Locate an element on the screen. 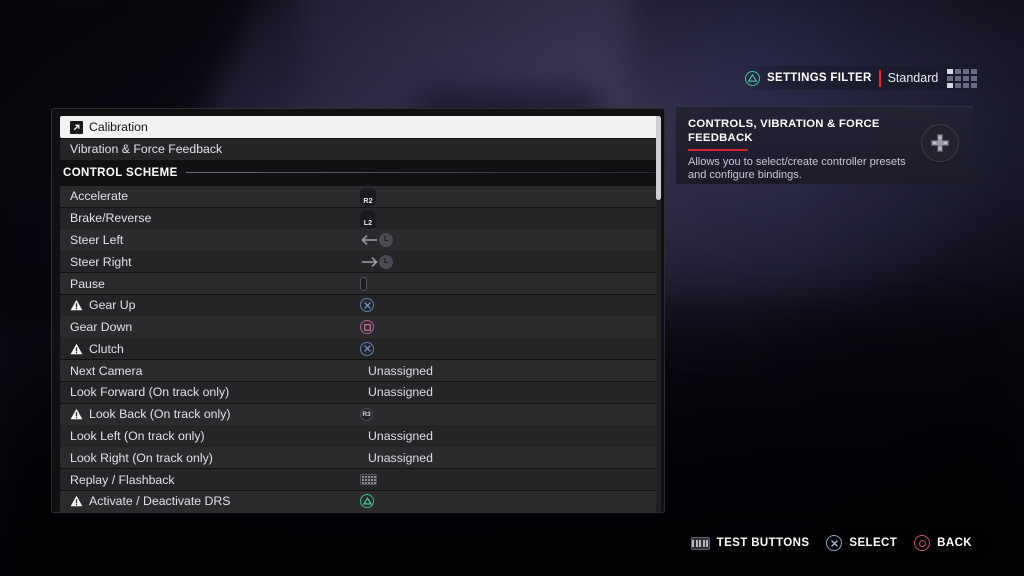  list-item-calibration: Calibration is located at coordinates (359, 127).